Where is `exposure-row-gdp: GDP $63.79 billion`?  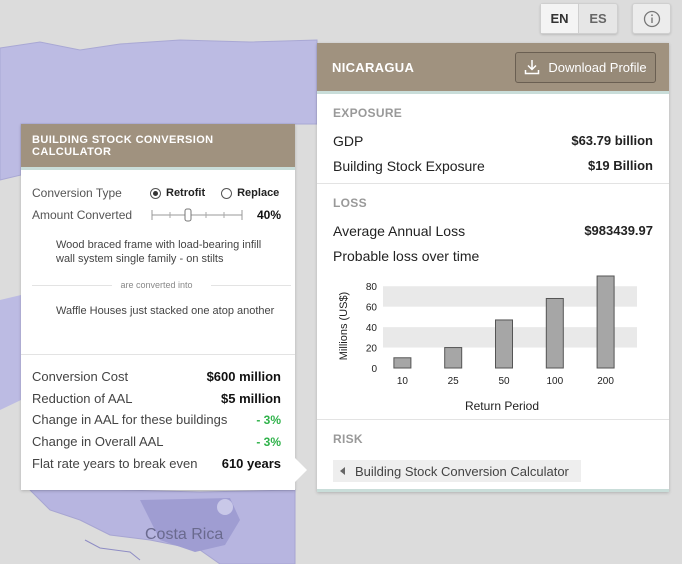 exposure-row-gdp: GDP $63.79 billion is located at coordinates (493, 140).